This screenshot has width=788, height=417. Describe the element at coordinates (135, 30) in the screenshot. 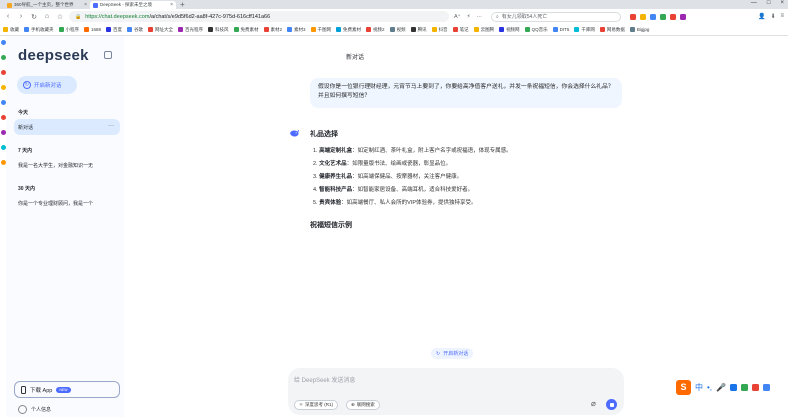

I see `bookmark-item: 谷歌` at that location.